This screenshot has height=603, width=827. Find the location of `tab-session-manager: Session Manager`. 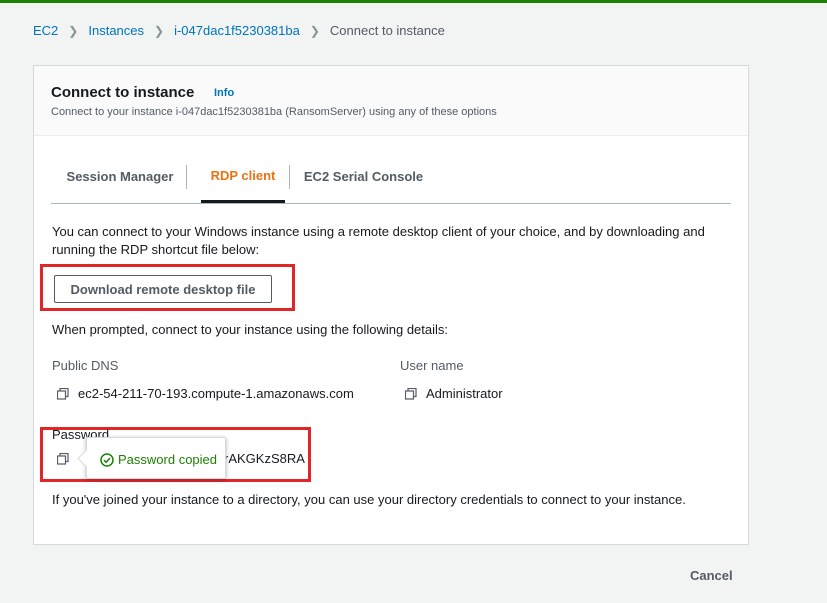

tab-session-manager: Session Manager is located at coordinates (120, 177).